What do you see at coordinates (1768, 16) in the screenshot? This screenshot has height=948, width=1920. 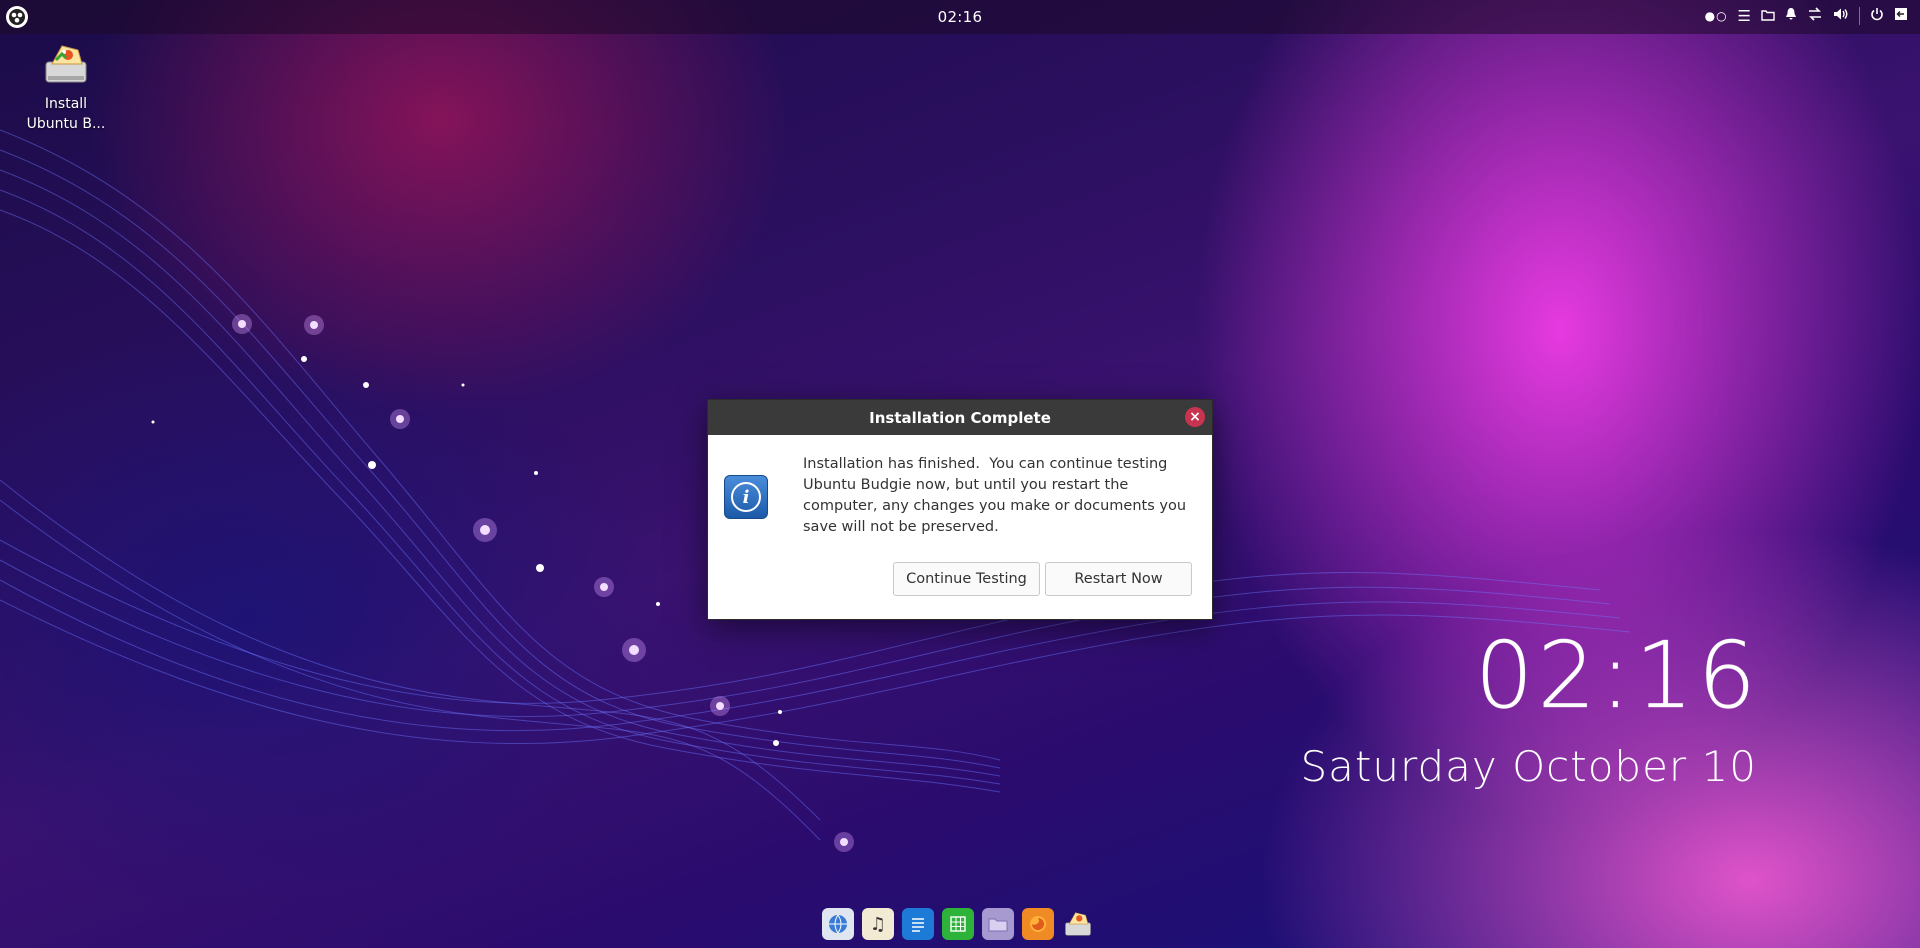 I see `folder-icon` at bounding box center [1768, 16].